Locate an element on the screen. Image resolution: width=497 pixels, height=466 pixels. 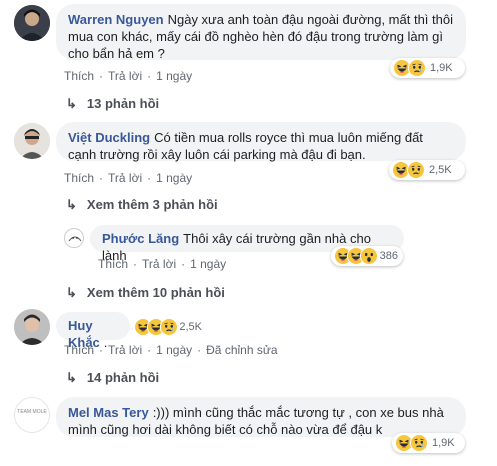
reaction-summary: 386 is located at coordinates (367, 256).